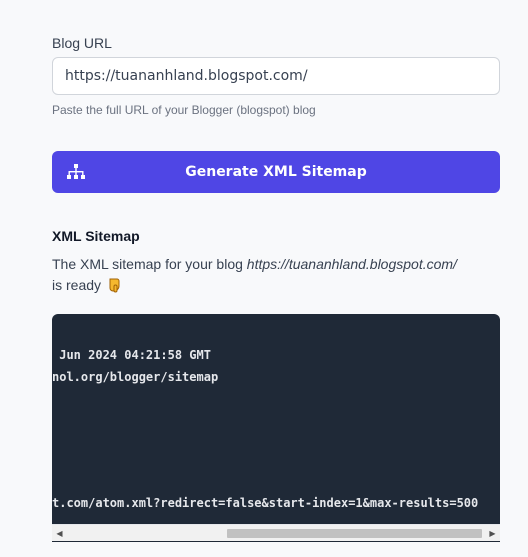 The height and width of the screenshot is (557, 528). I want to click on generate-button-label: Generate XML Sitemap, so click(276, 172).